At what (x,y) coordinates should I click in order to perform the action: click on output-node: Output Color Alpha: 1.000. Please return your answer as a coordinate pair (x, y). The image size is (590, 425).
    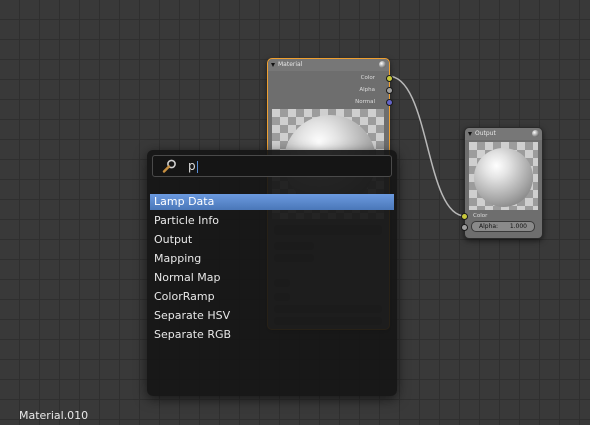
    Looking at the image, I should click on (502, 183).